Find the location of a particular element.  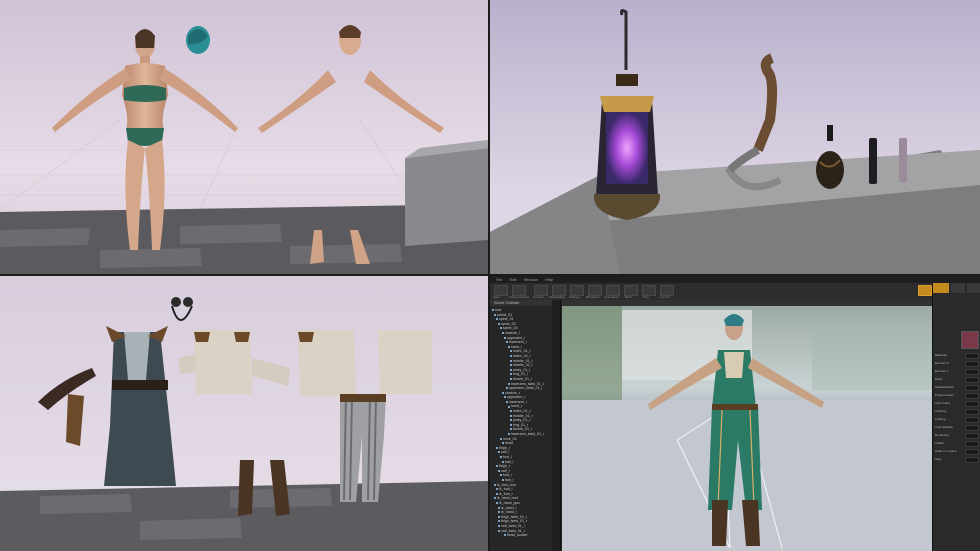

tree-item-label: ik_hand_root is located at coordinates (507, 498).